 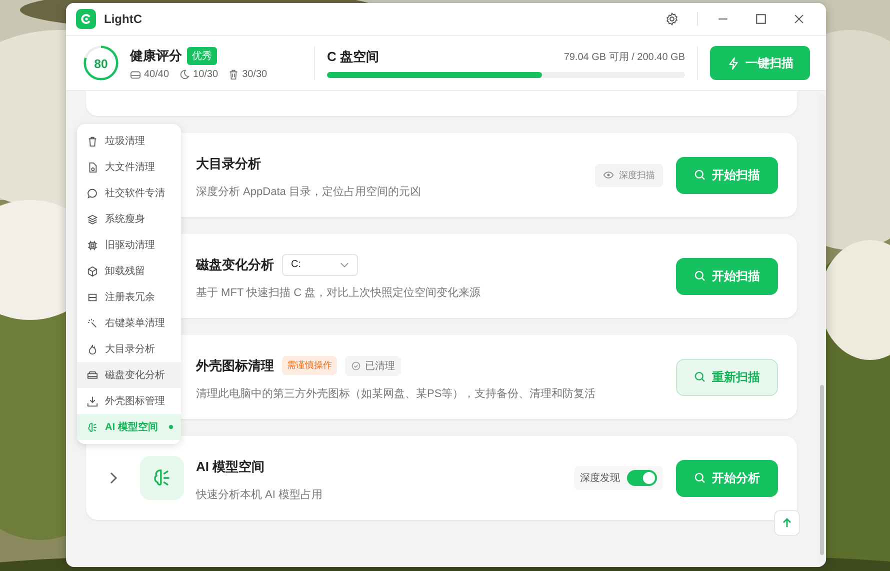 What do you see at coordinates (92, 193) in the screenshot?
I see `chat-bubble-icon` at bounding box center [92, 193].